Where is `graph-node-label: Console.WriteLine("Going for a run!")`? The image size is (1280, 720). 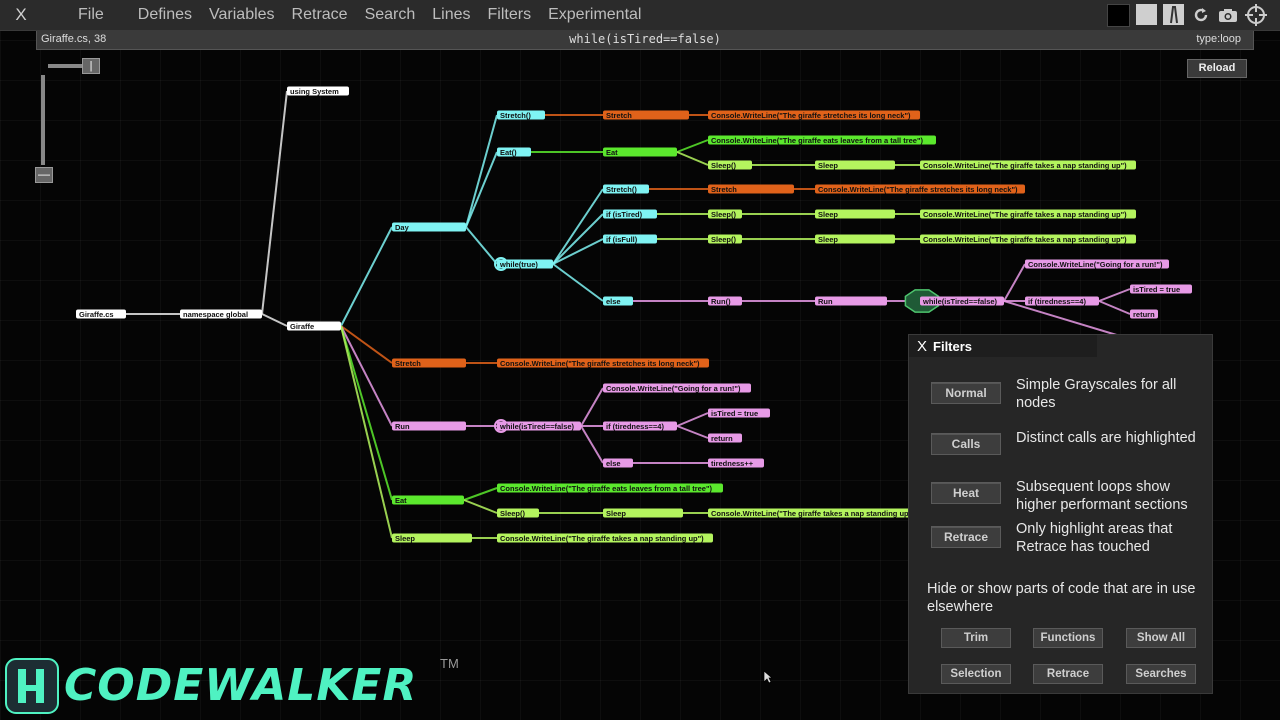 graph-node-label: Console.WriteLine("Going for a run!") is located at coordinates (1095, 264).